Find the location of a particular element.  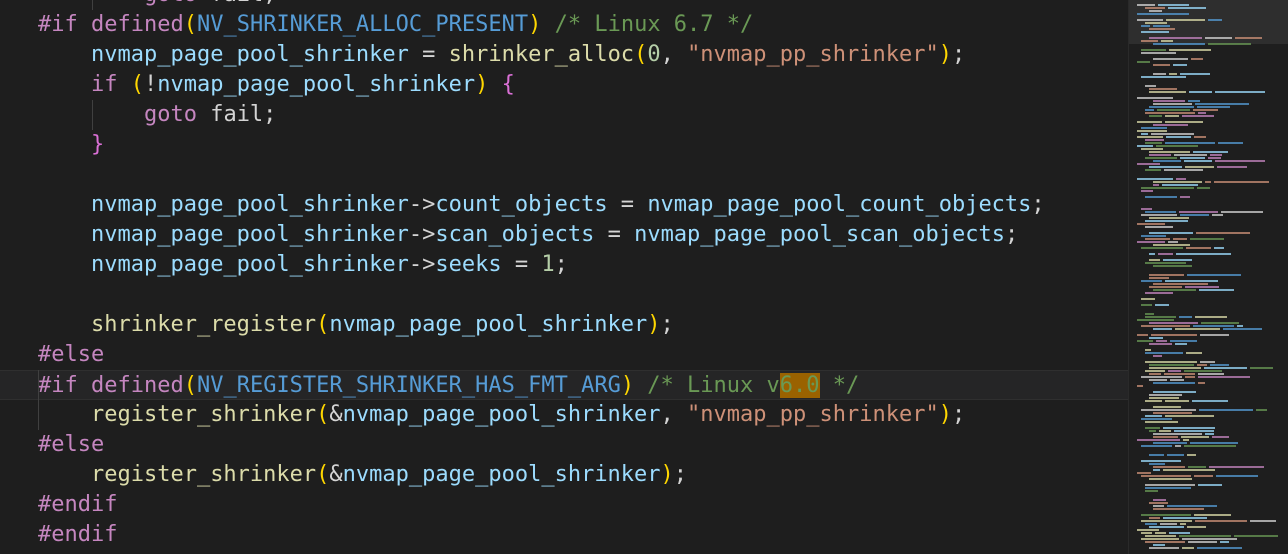

indent-guide is located at coordinates (92, 5).